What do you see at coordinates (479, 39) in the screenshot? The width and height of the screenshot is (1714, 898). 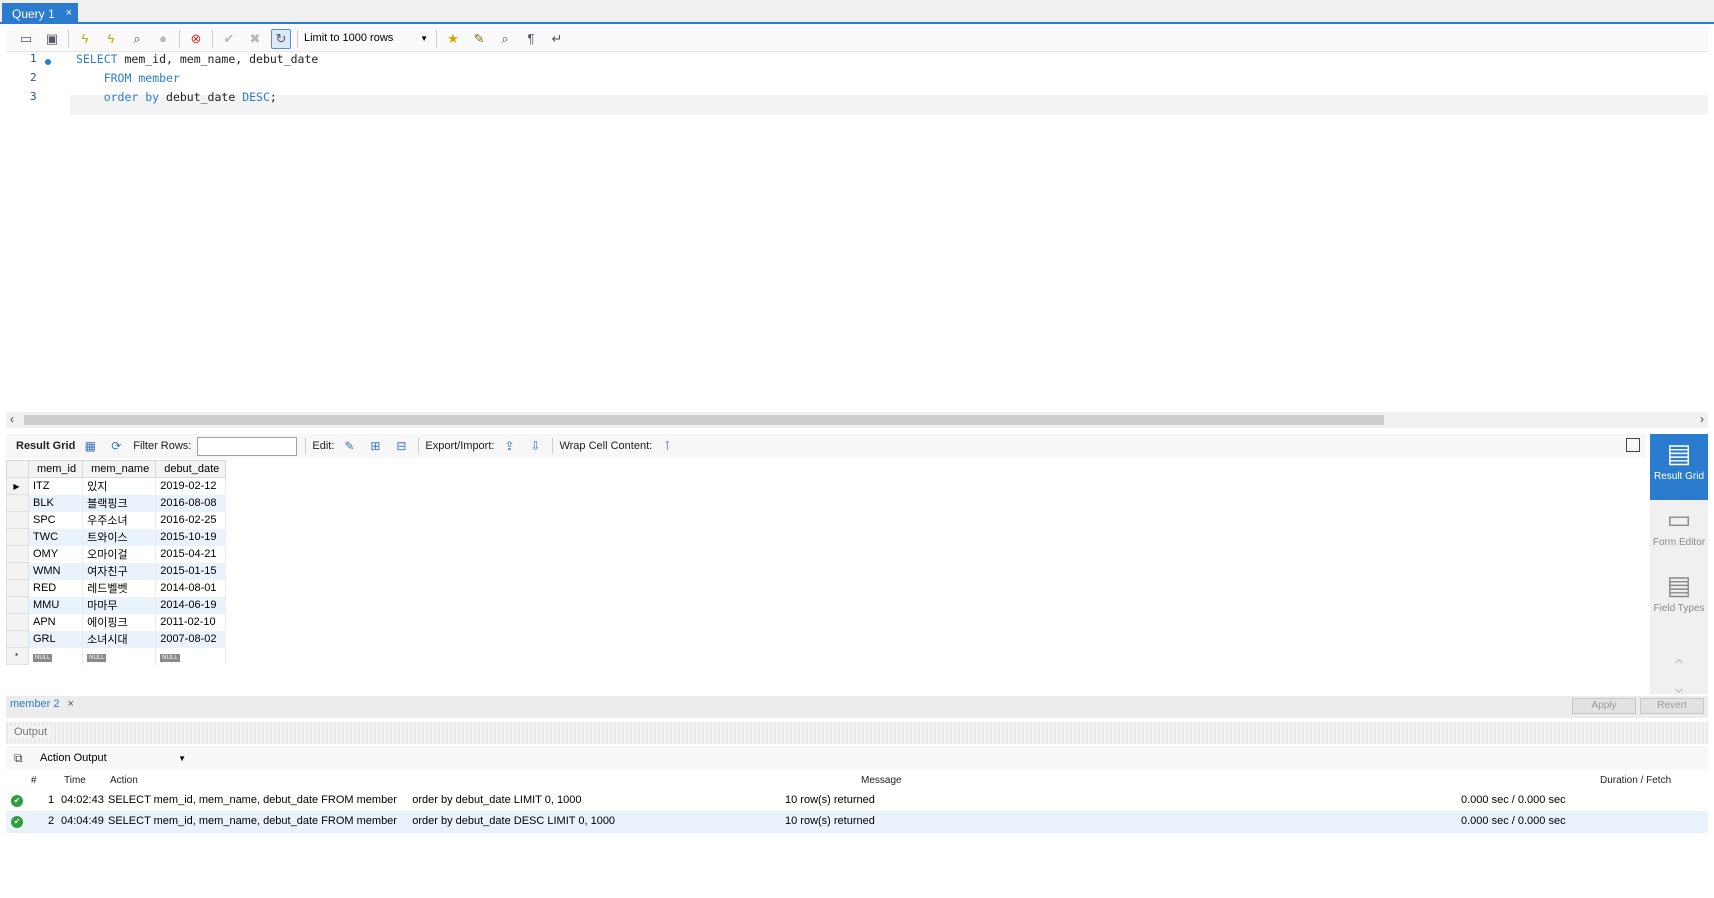 I see `beautify-icon: ✎` at bounding box center [479, 39].